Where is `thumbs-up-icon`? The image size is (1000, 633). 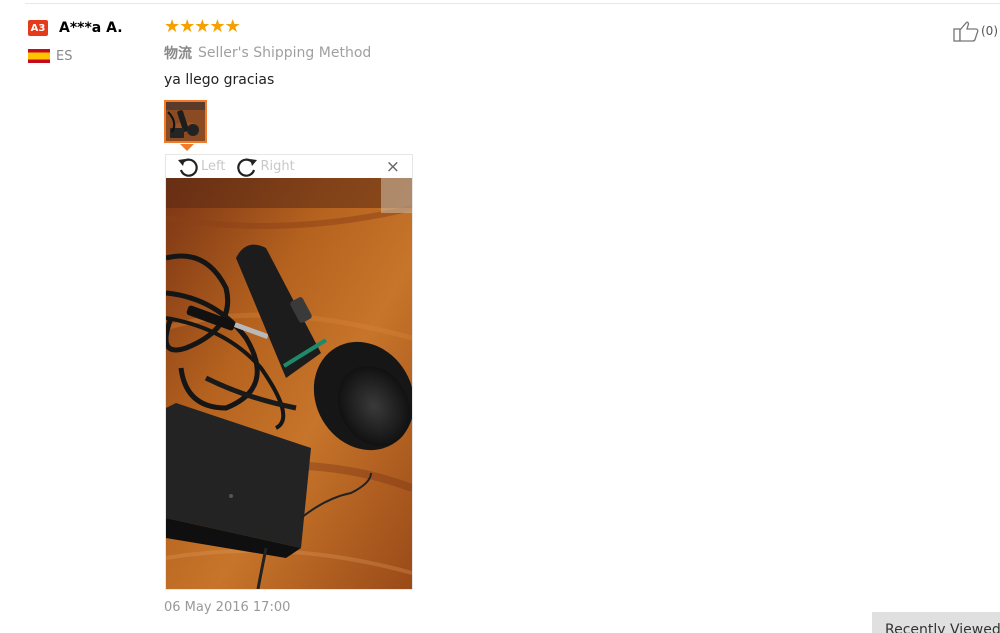 thumbs-up-icon is located at coordinates (966, 31).